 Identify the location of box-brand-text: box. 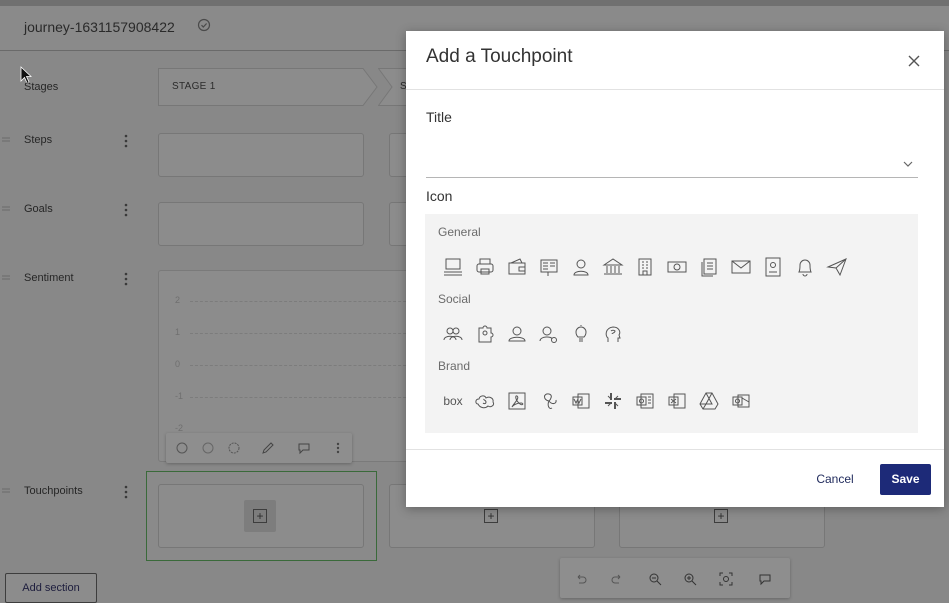
(453, 401).